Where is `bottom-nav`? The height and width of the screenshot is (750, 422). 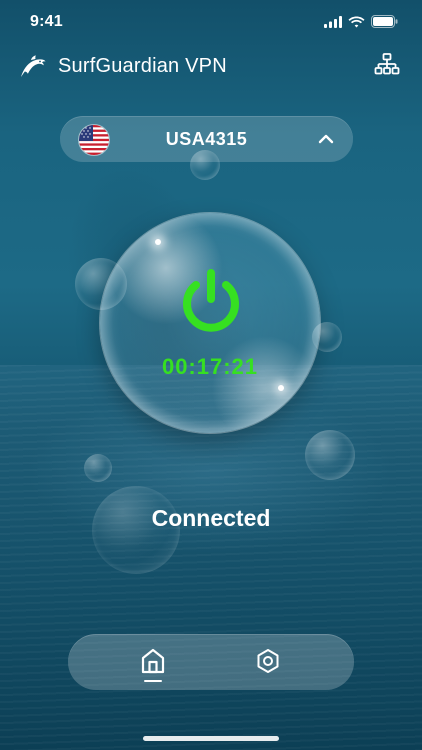 bottom-nav is located at coordinates (211, 662).